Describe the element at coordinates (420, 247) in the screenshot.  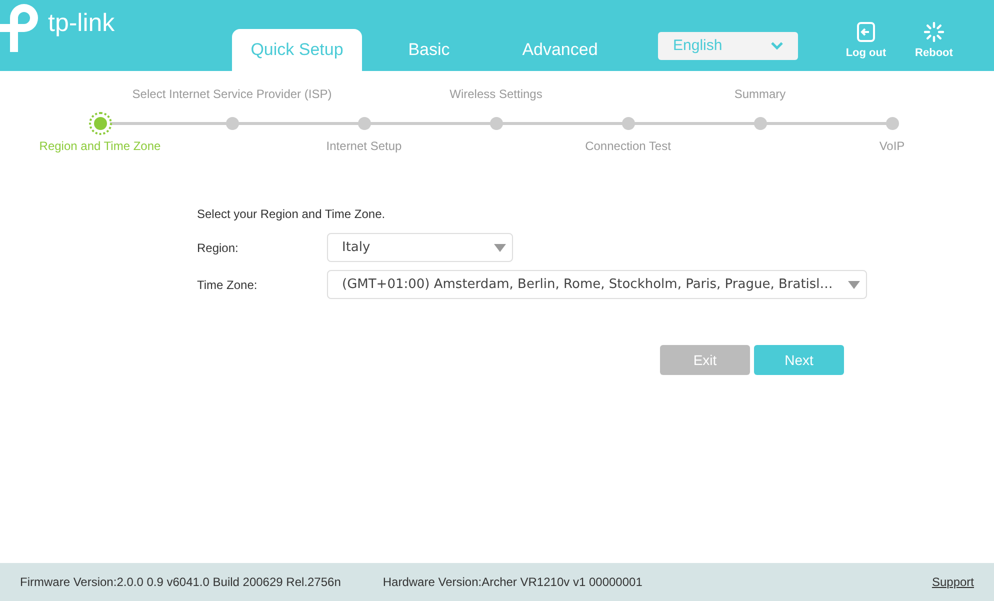
I see `dropdown-field: Italy` at that location.